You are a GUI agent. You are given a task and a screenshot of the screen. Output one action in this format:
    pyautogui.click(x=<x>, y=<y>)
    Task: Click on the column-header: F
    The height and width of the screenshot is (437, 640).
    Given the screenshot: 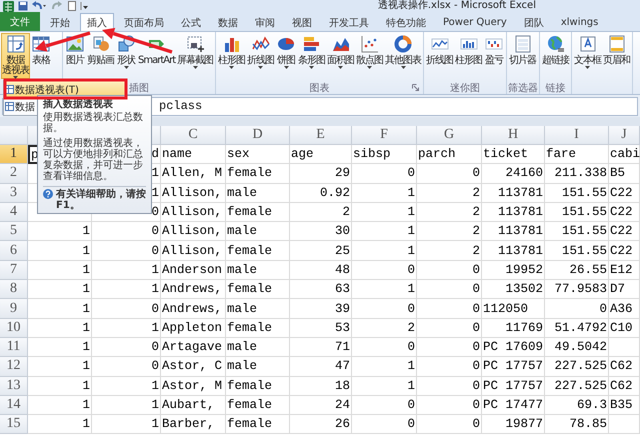 What is the action you would take?
    pyautogui.click(x=384, y=135)
    